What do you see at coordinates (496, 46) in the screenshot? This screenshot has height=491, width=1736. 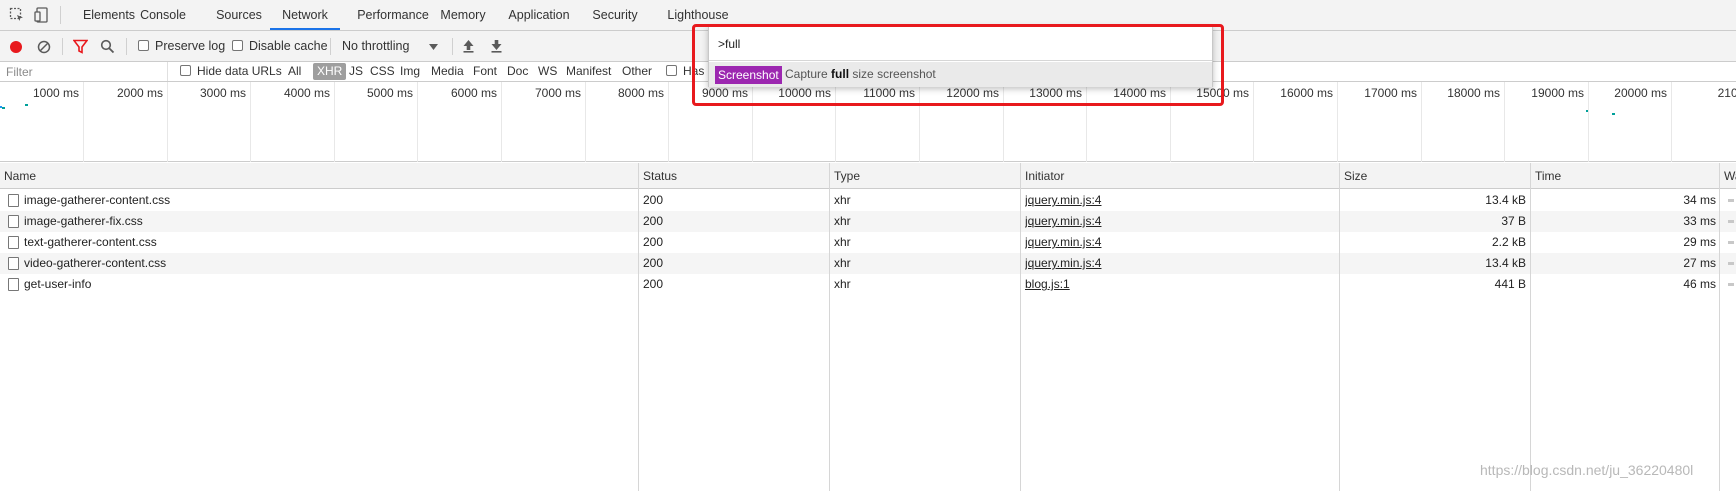 I see `export-har-icon` at bounding box center [496, 46].